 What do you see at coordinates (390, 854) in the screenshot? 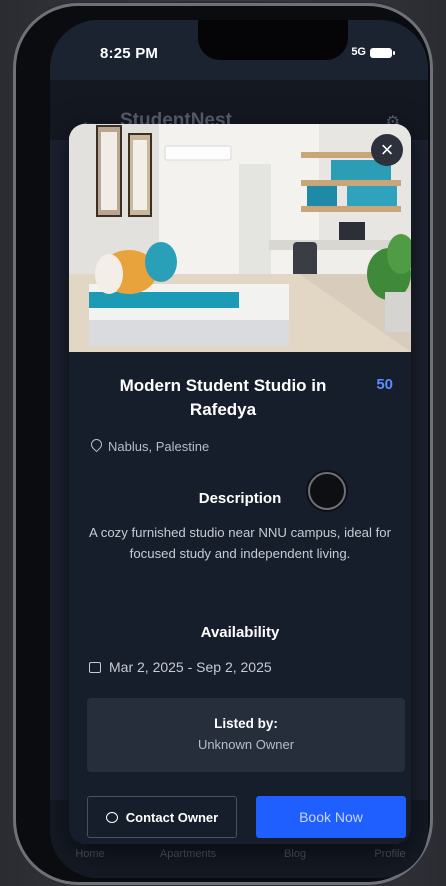
I see `nav-label: Profile` at bounding box center [390, 854].